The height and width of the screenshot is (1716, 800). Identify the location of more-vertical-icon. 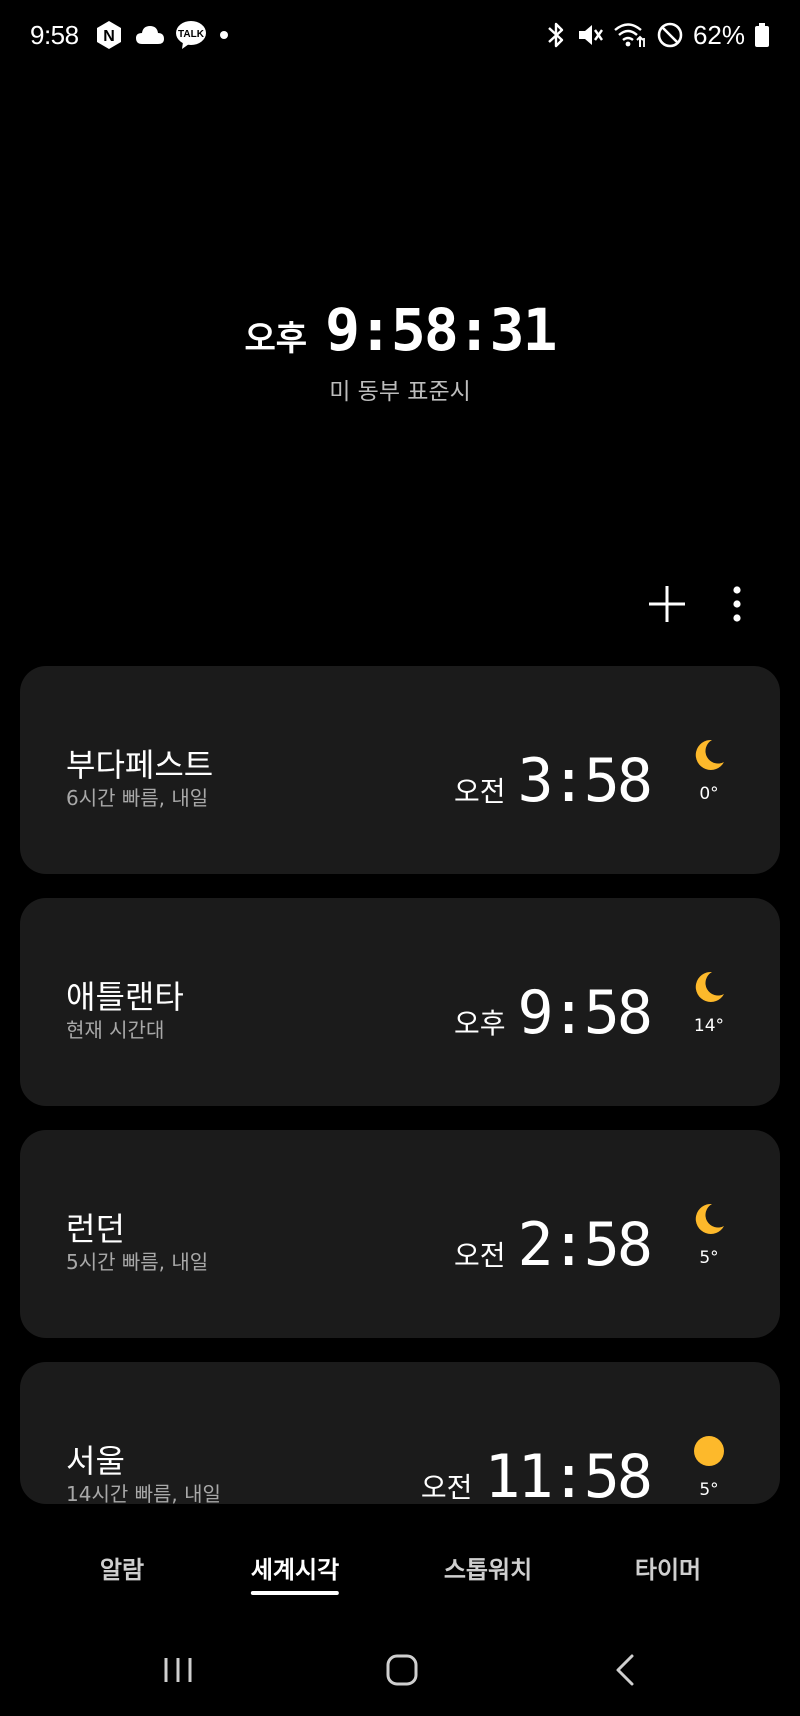
(737, 604).